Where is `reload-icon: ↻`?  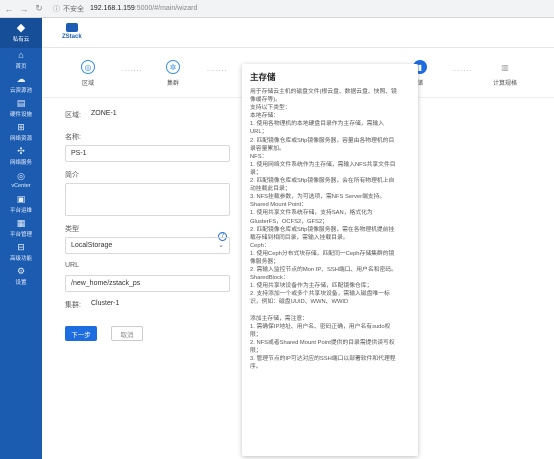 reload-icon: ↻ is located at coordinates (39, 9).